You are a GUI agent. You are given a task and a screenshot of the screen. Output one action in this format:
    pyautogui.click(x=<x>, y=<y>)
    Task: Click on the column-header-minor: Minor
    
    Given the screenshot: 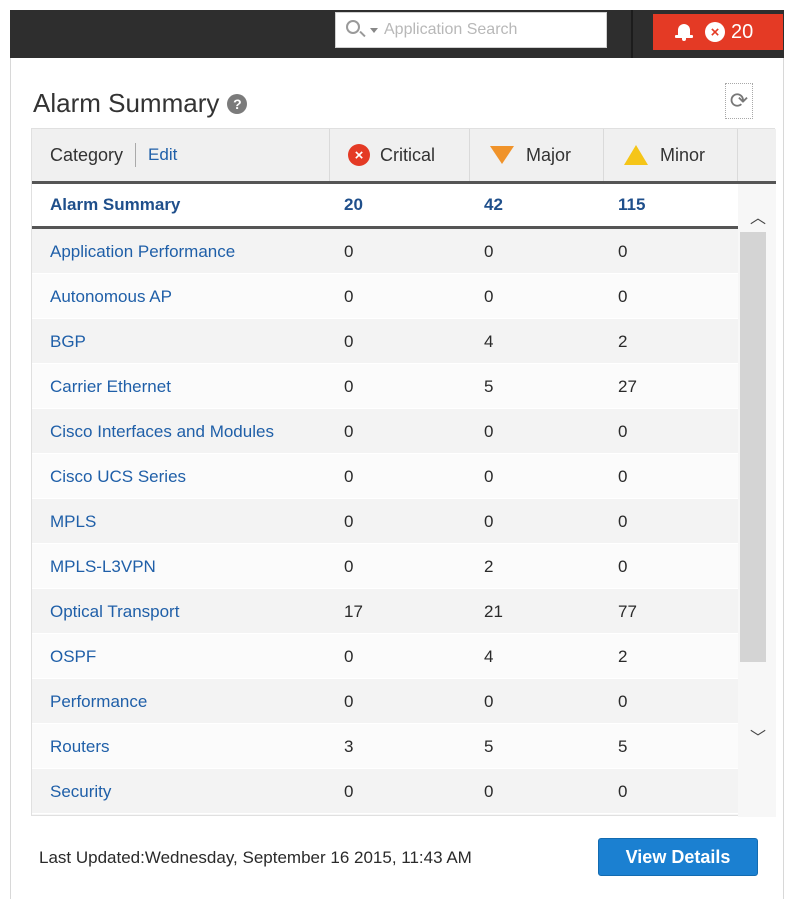 What is the action you would take?
    pyautogui.click(x=671, y=155)
    